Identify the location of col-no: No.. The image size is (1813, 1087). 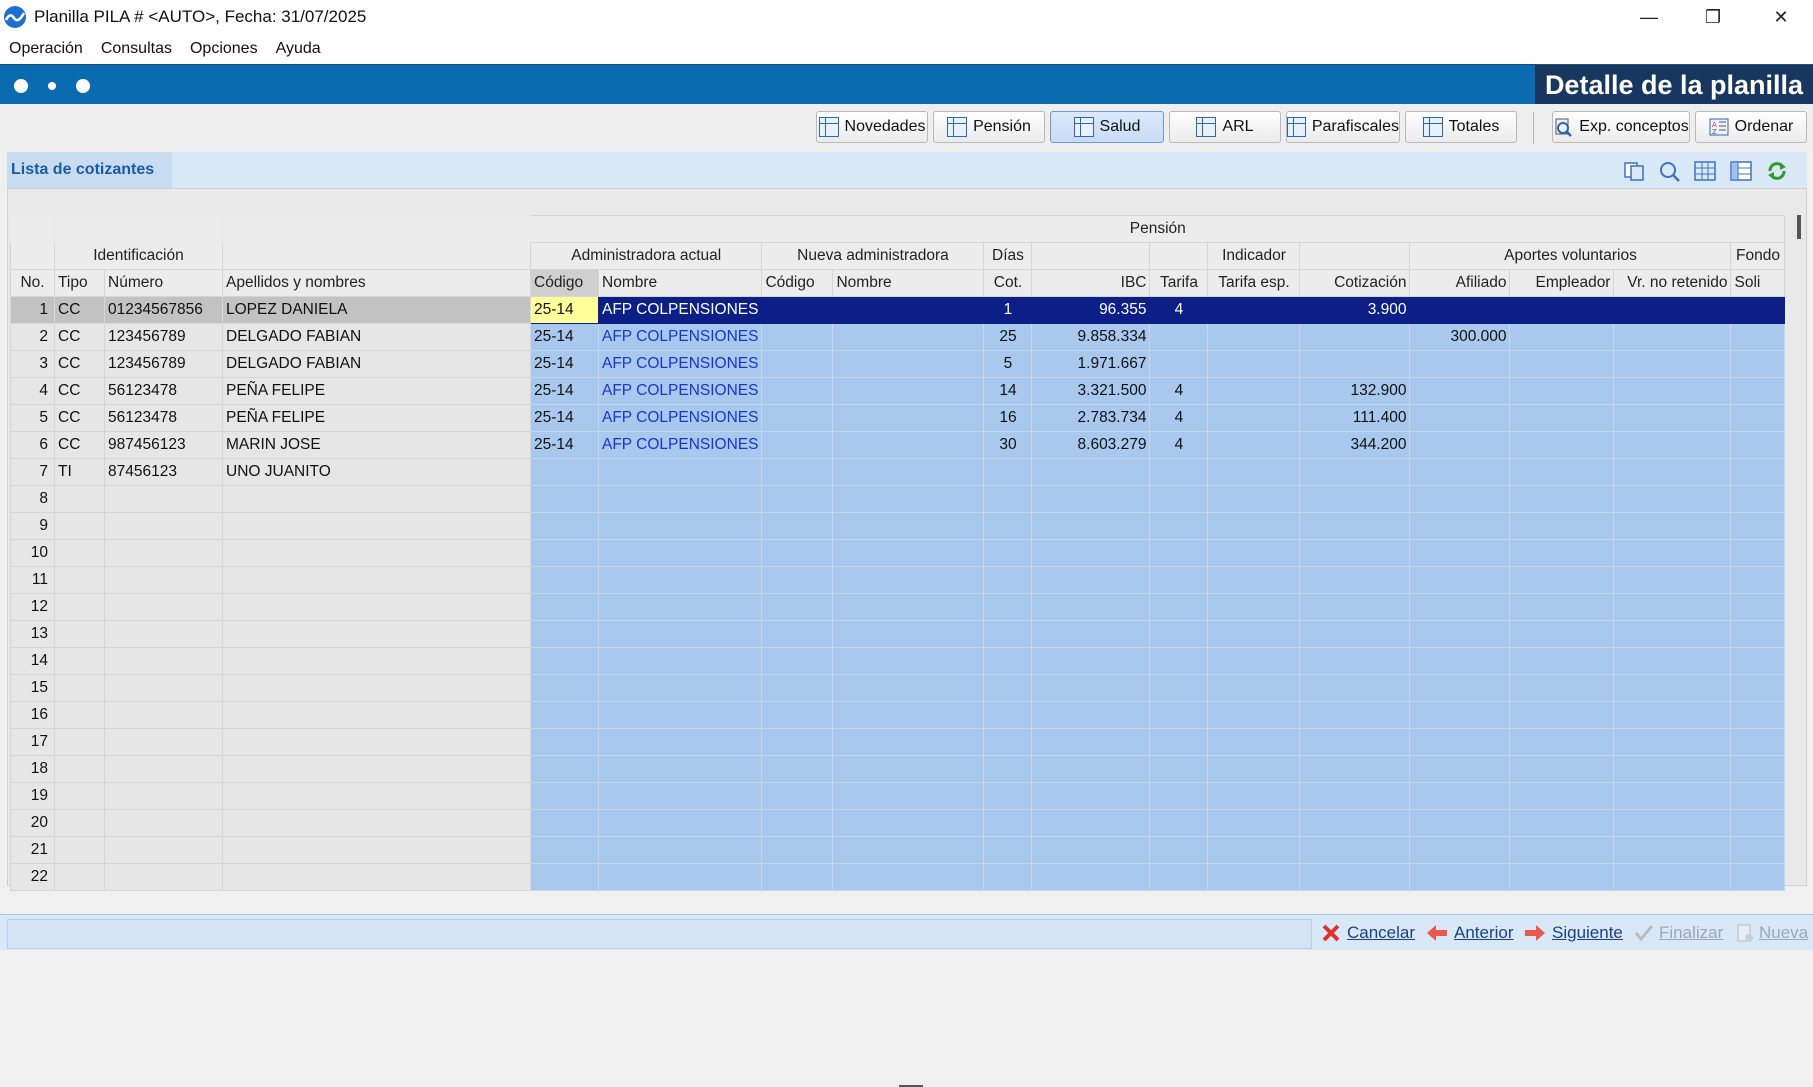
(32, 283).